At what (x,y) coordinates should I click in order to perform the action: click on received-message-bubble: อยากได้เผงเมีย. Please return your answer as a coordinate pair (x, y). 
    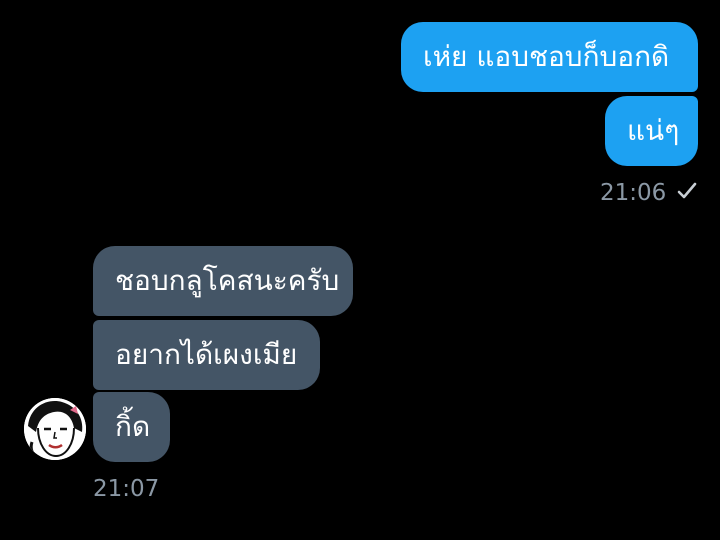
    Looking at the image, I should click on (206, 355).